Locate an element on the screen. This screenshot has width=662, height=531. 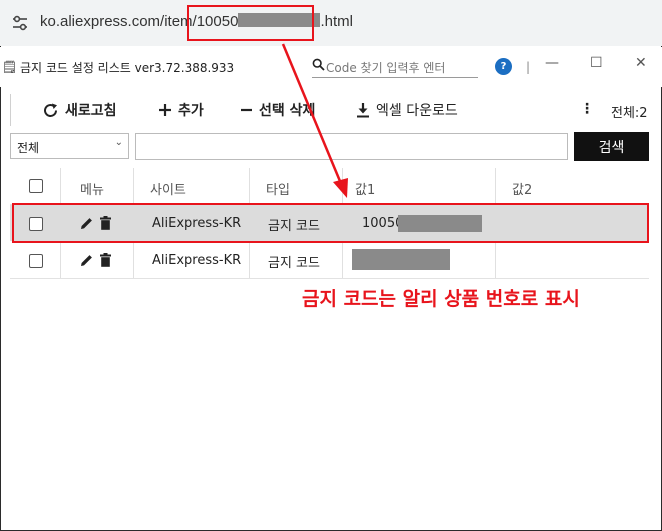
chevron-down-icon: ⌄ is located at coordinates (118, 142).